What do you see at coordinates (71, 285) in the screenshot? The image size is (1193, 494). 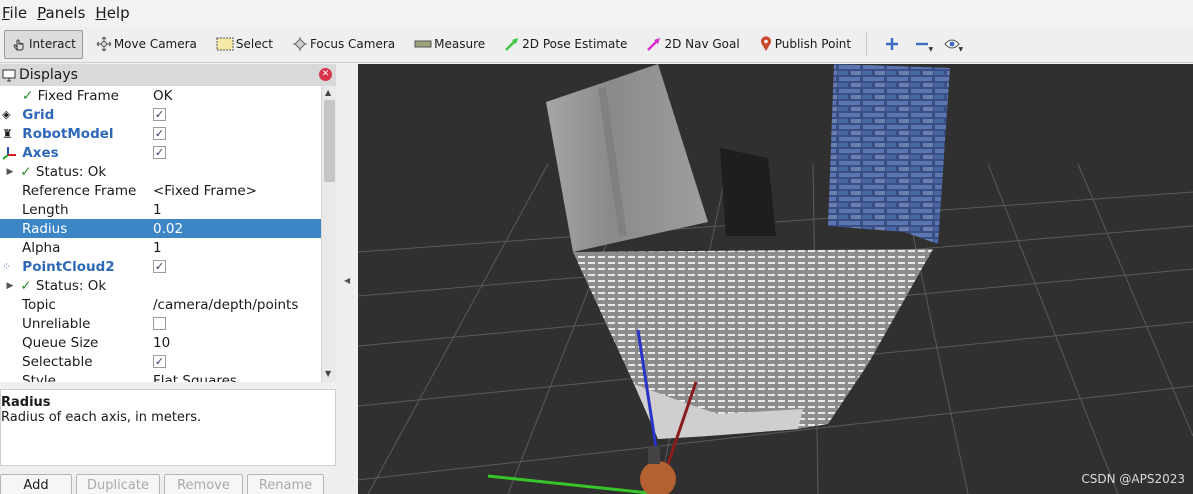 I see `row-label: Status: Ok` at bounding box center [71, 285].